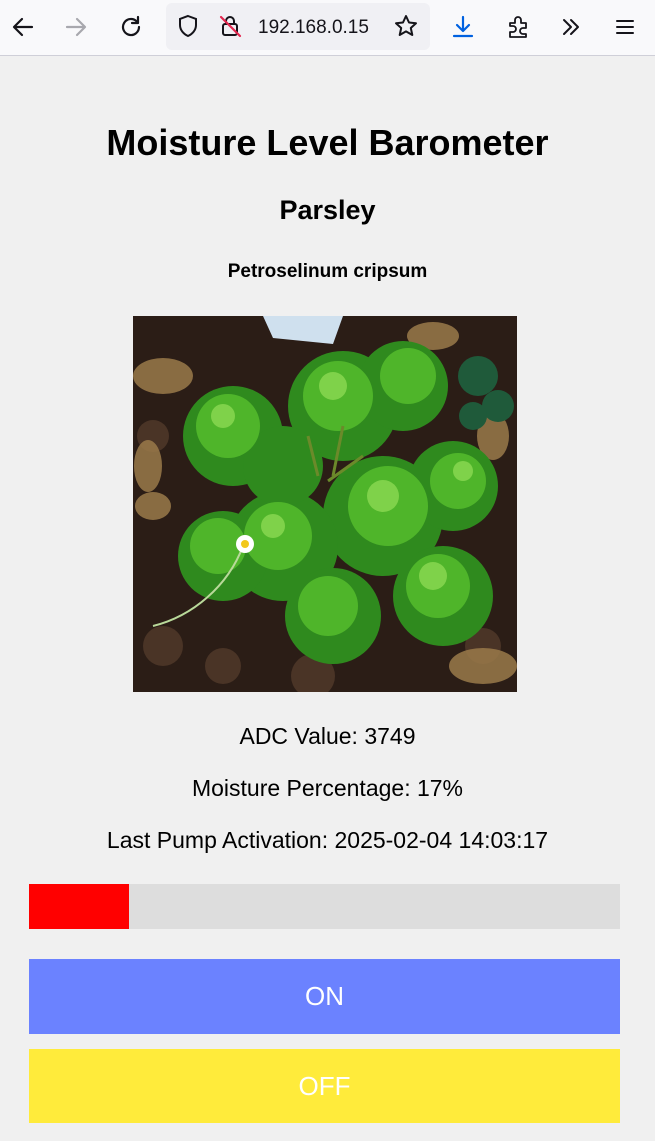 The height and width of the screenshot is (1141, 655). I want to click on insecure-lock-icon, so click(230, 26).